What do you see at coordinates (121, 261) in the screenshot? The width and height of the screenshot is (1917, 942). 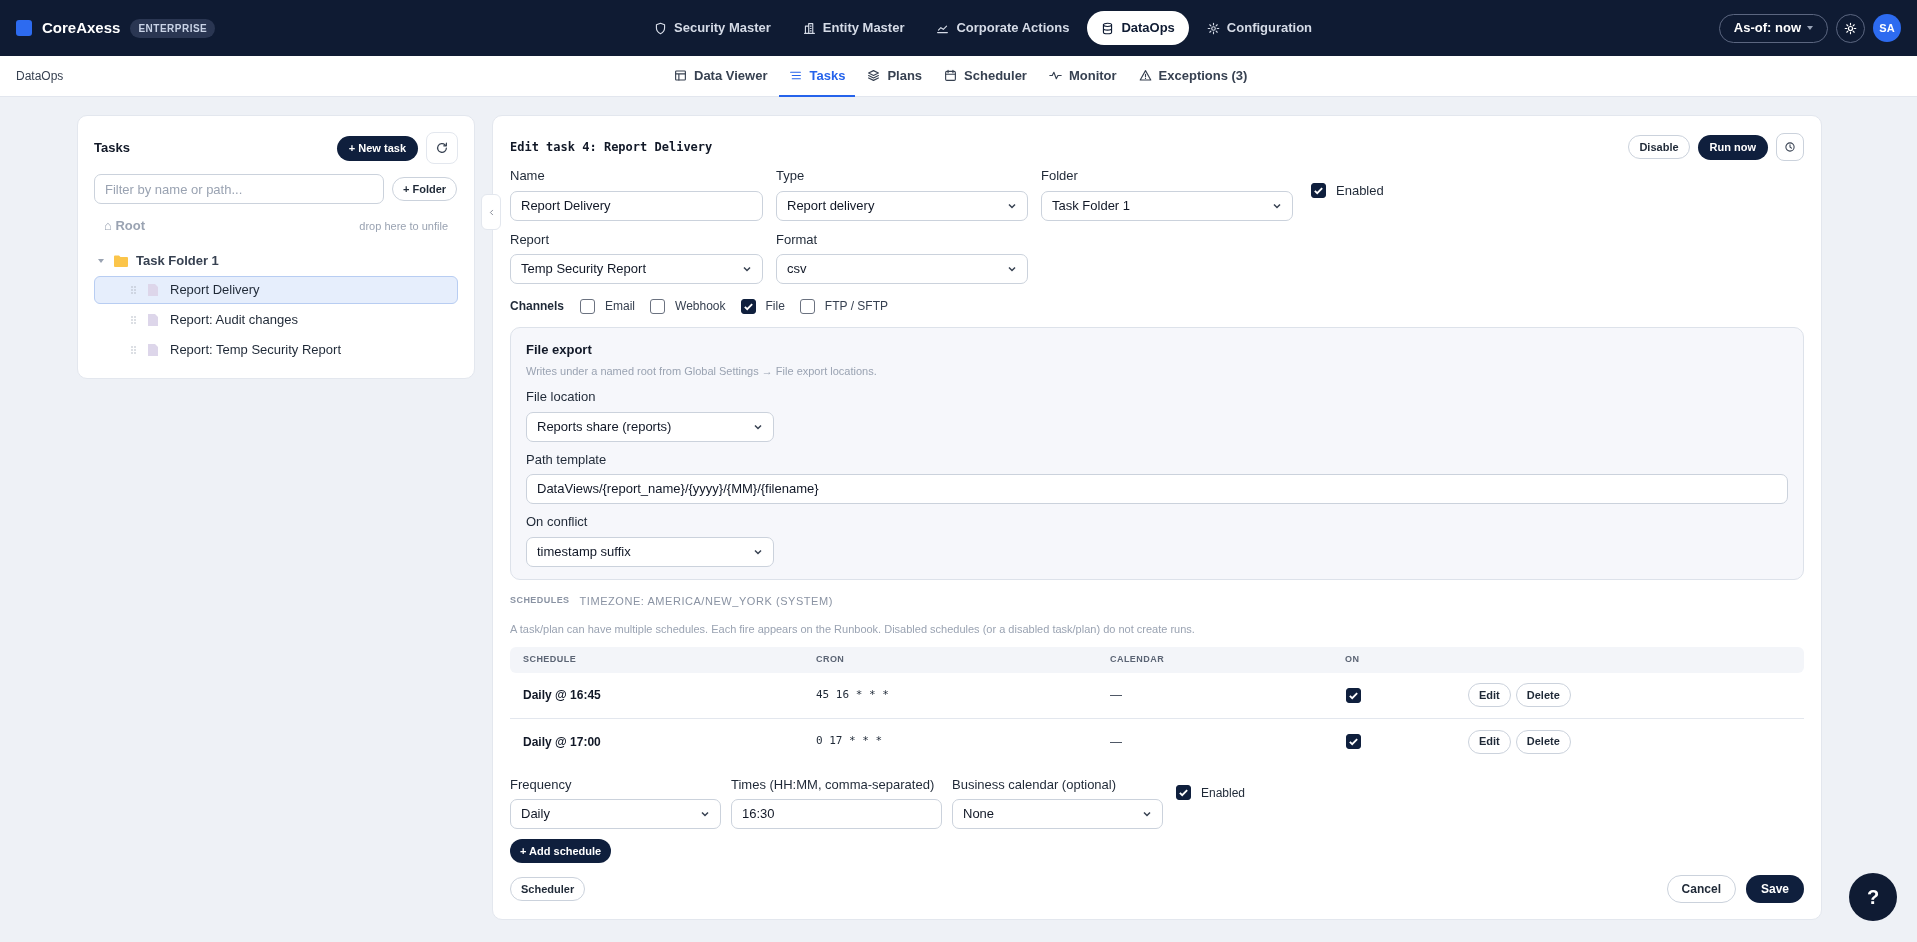 I see `folder-icon` at bounding box center [121, 261].